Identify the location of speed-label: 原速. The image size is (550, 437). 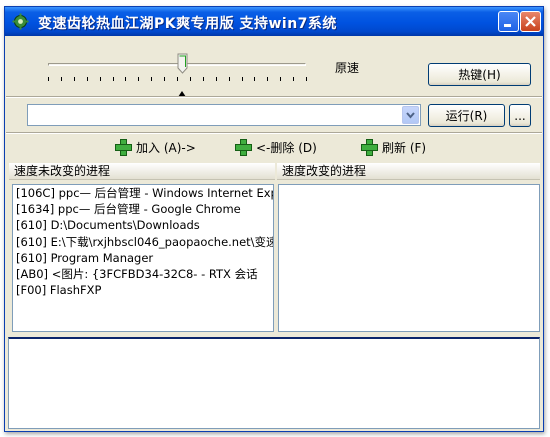
(347, 68).